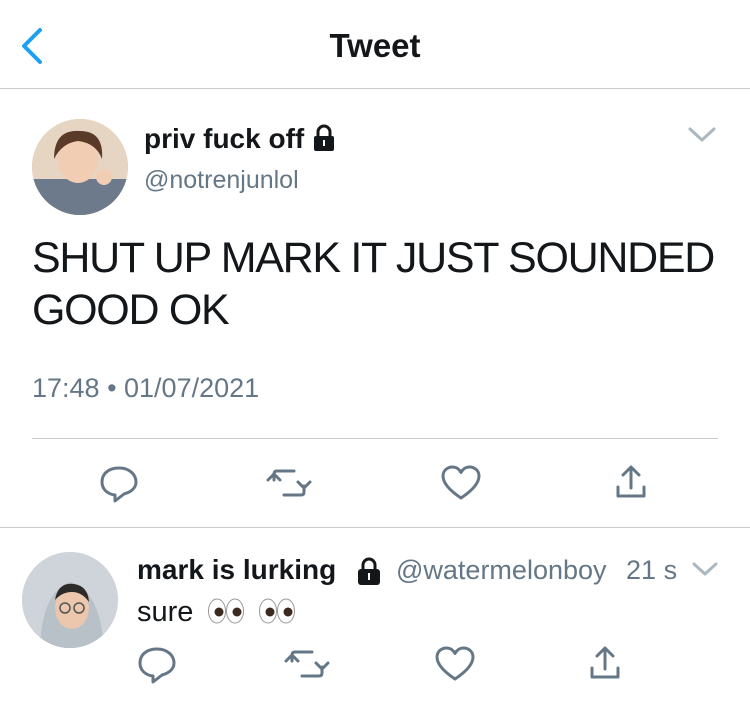 The image size is (750, 701). I want to click on reply-text-row: sure, so click(216, 612).